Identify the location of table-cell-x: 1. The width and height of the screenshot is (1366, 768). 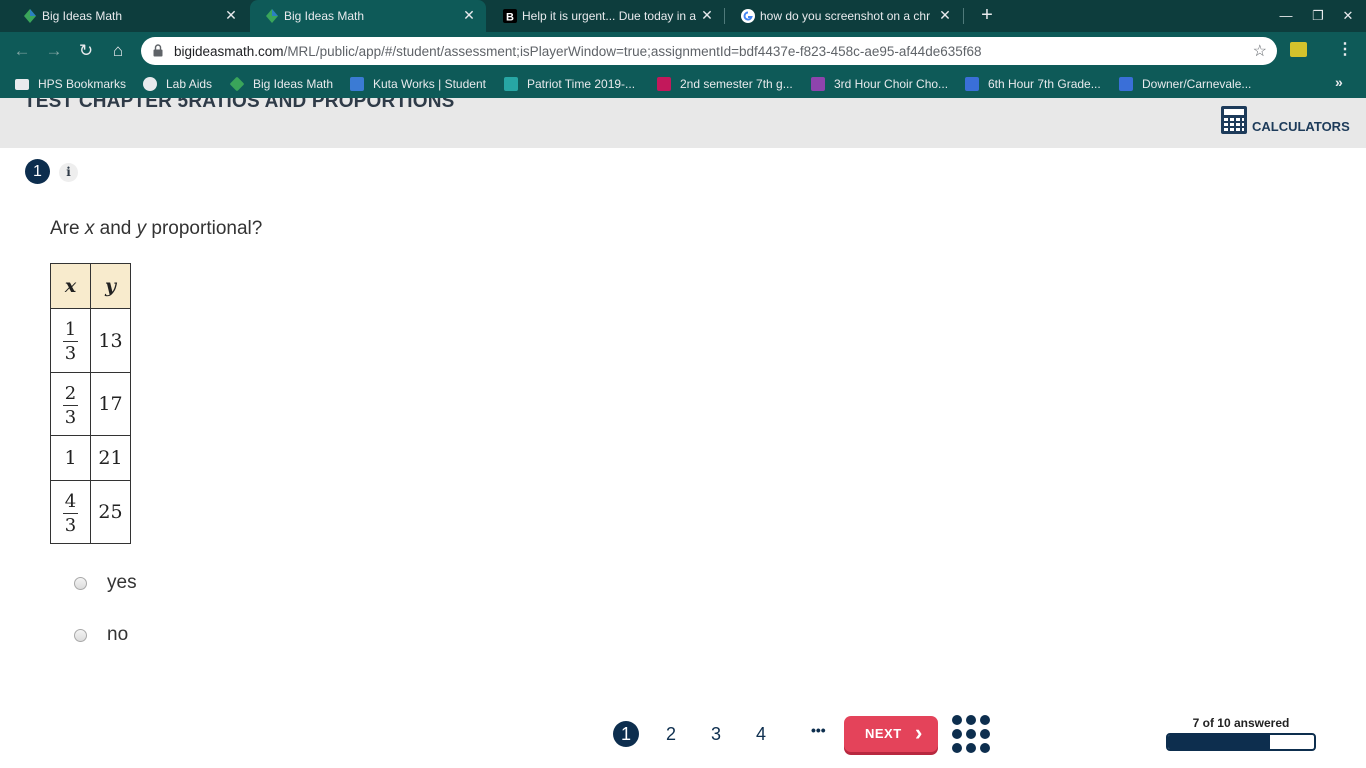
(70, 458).